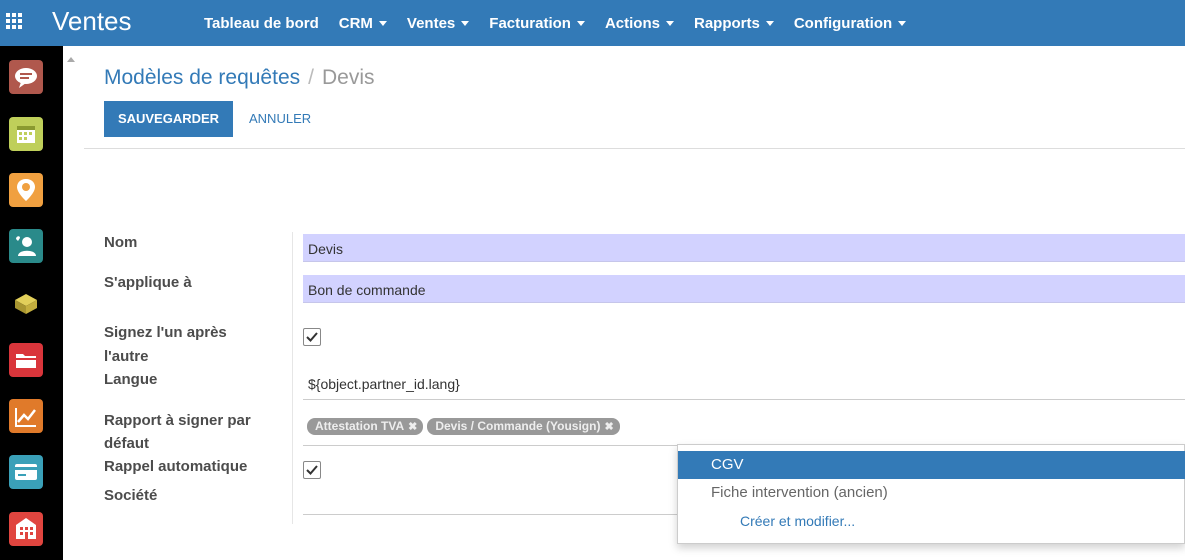 This screenshot has height=560, width=1185. Describe the element at coordinates (490, 514) in the screenshot. I see `societe-underline` at that location.